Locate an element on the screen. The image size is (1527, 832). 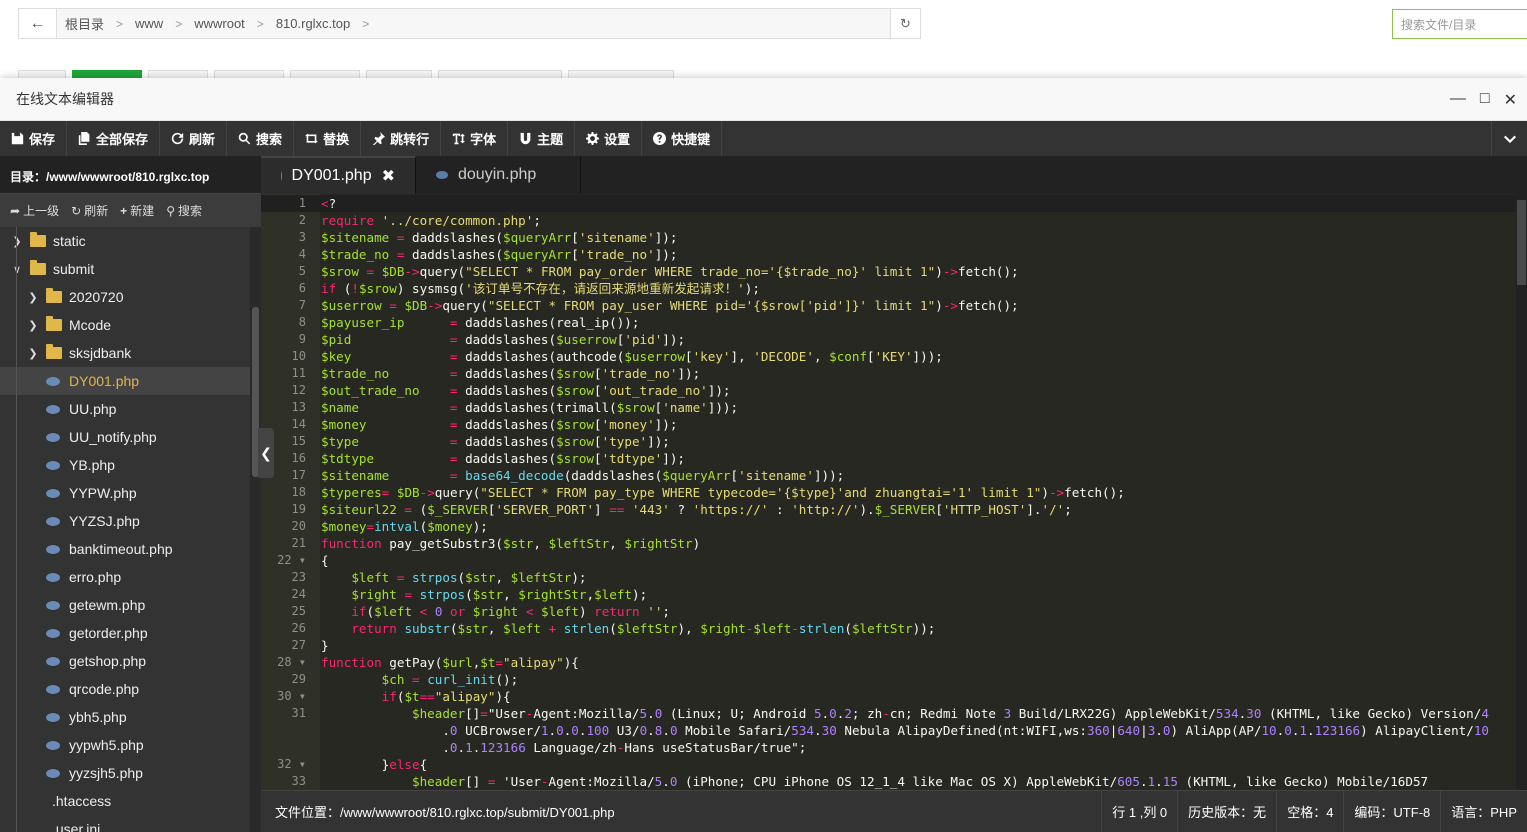
up-level-button: ➦ 上一级 is located at coordinates (34, 210).